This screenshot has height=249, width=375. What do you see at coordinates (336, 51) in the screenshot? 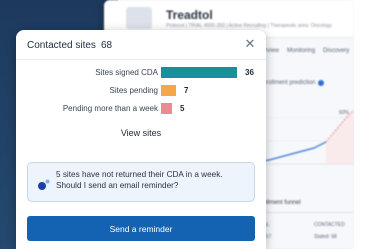
I see `background-tab: Discovery` at bounding box center [336, 51].